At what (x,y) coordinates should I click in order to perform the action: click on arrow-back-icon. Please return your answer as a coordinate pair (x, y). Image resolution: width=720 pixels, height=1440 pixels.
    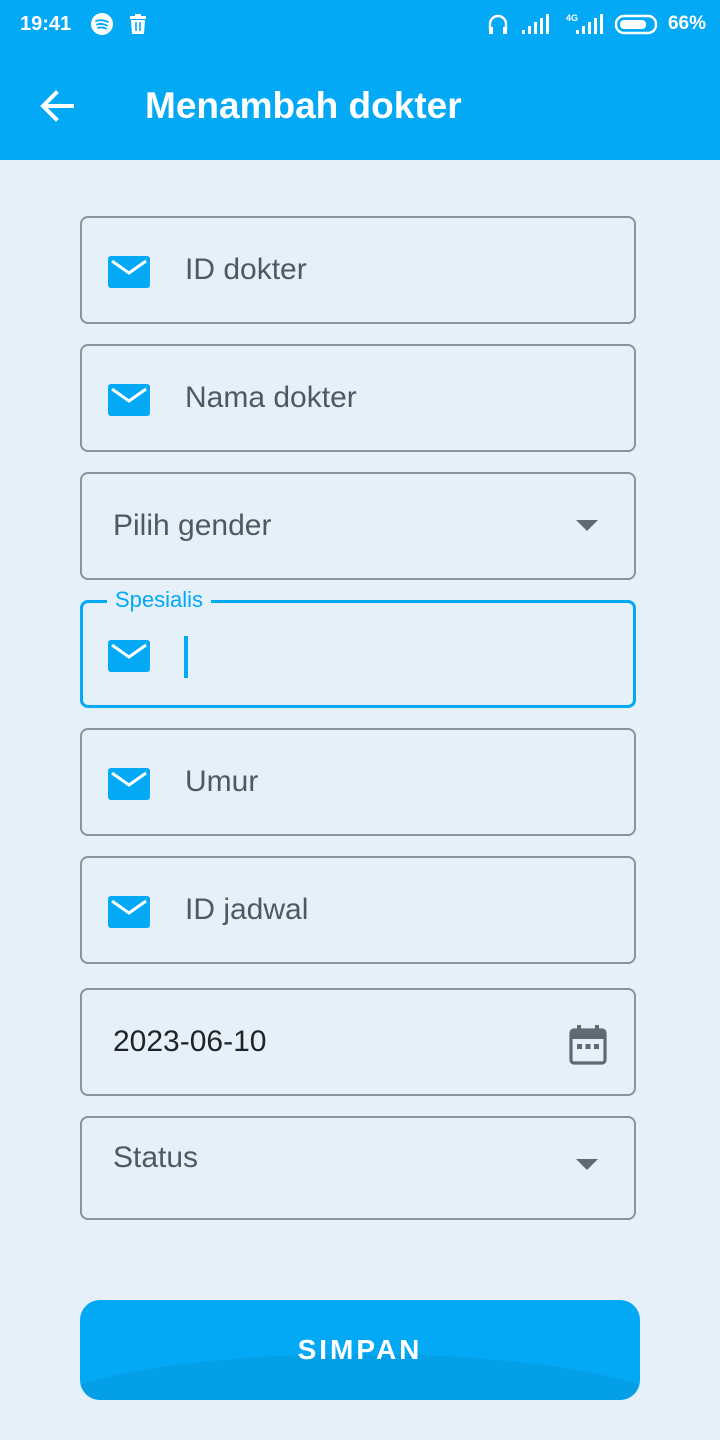
    Looking at the image, I should click on (58, 106).